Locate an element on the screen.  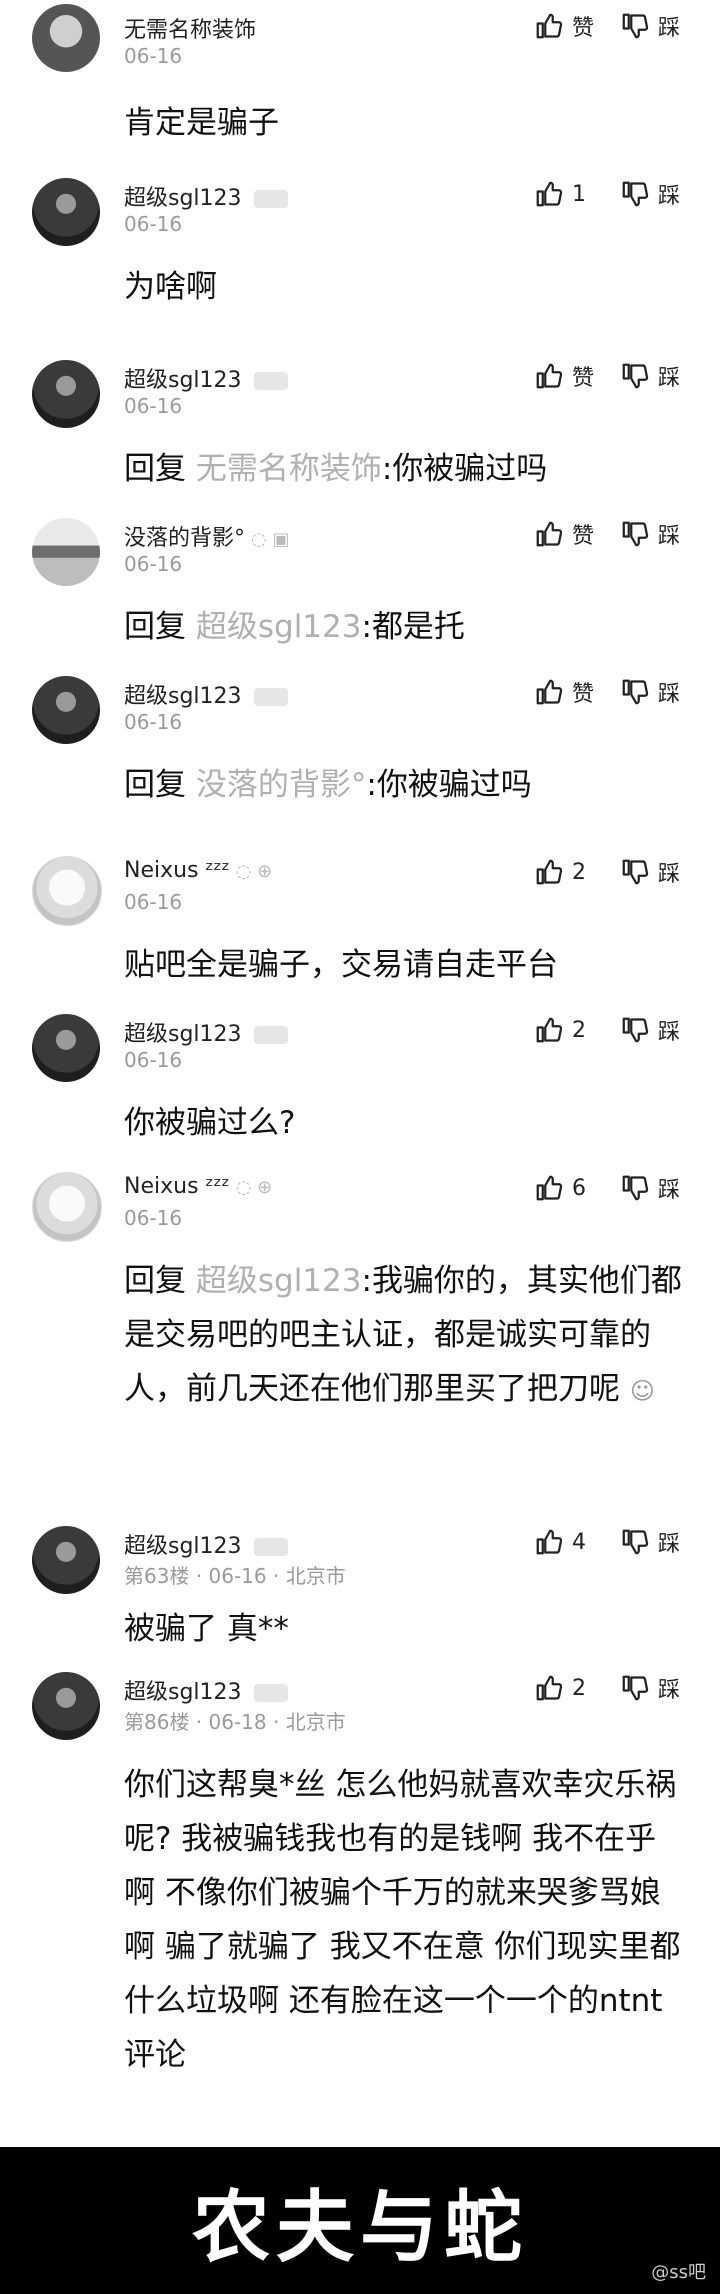
comment-text: 肯定是骗子 is located at coordinates (404, 123).